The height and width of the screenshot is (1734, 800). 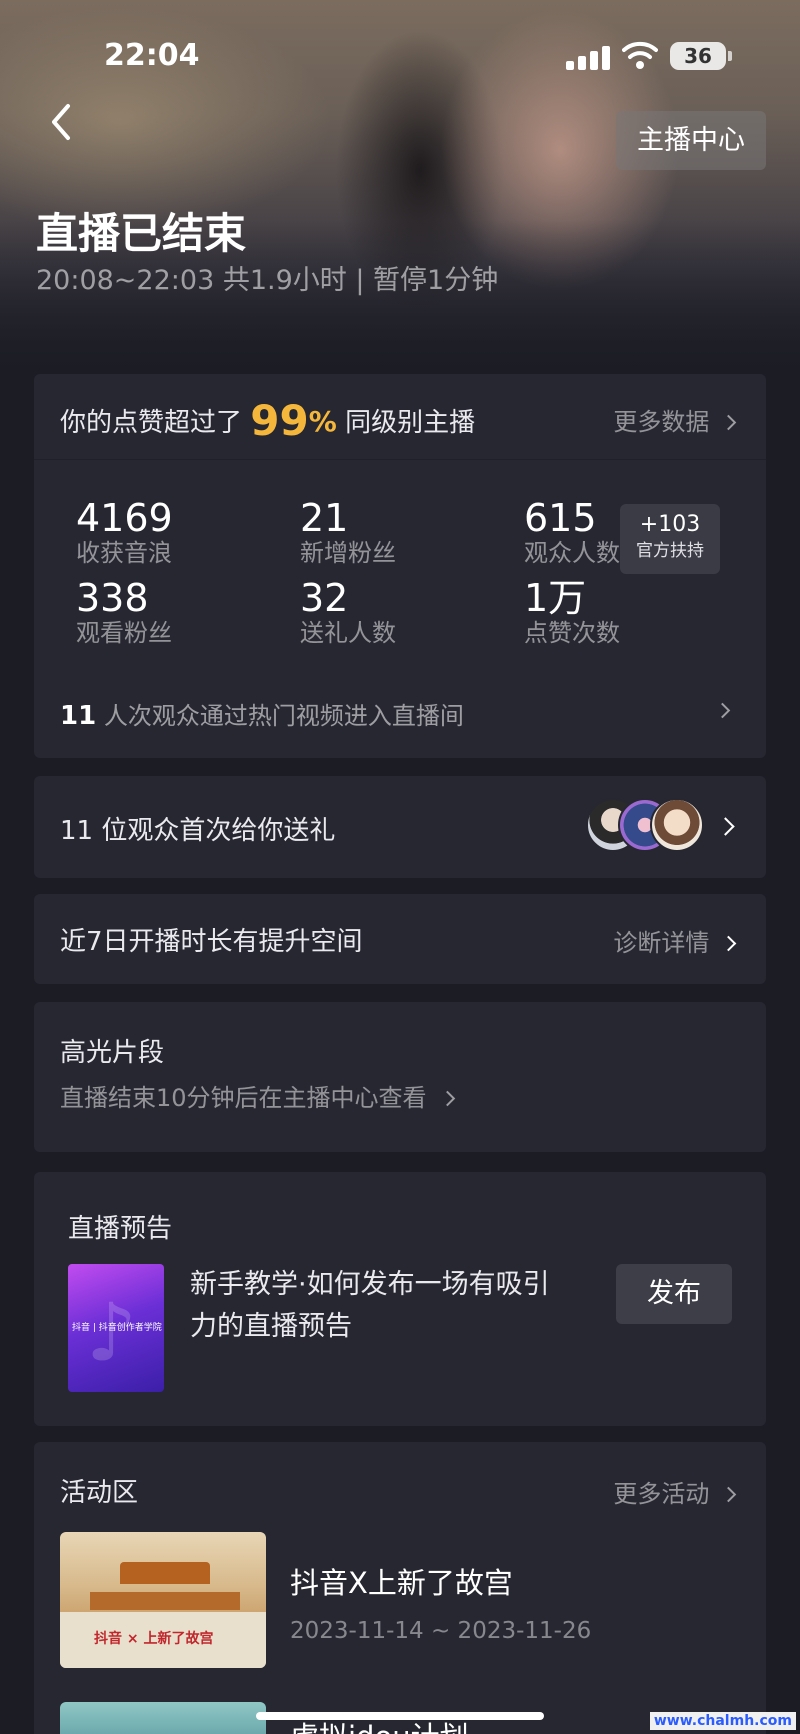 I want to click on hot-video-entry-row: 11 人次观众通过热门视频进入直播间, so click(x=262, y=713).